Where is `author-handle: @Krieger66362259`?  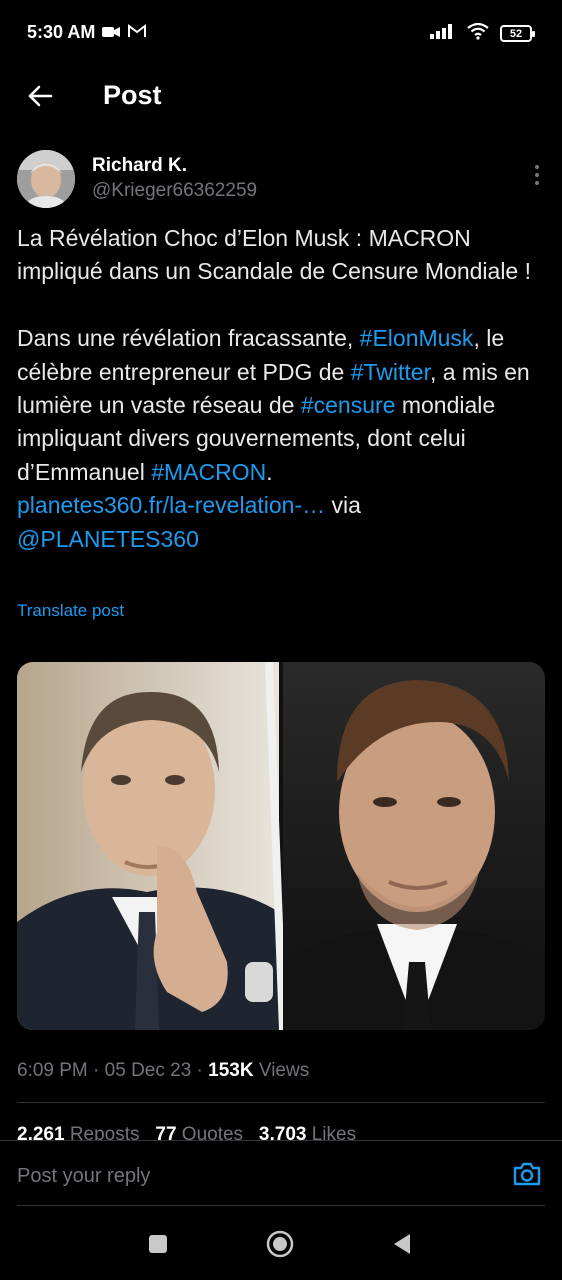 author-handle: @Krieger66362259 is located at coordinates (174, 191).